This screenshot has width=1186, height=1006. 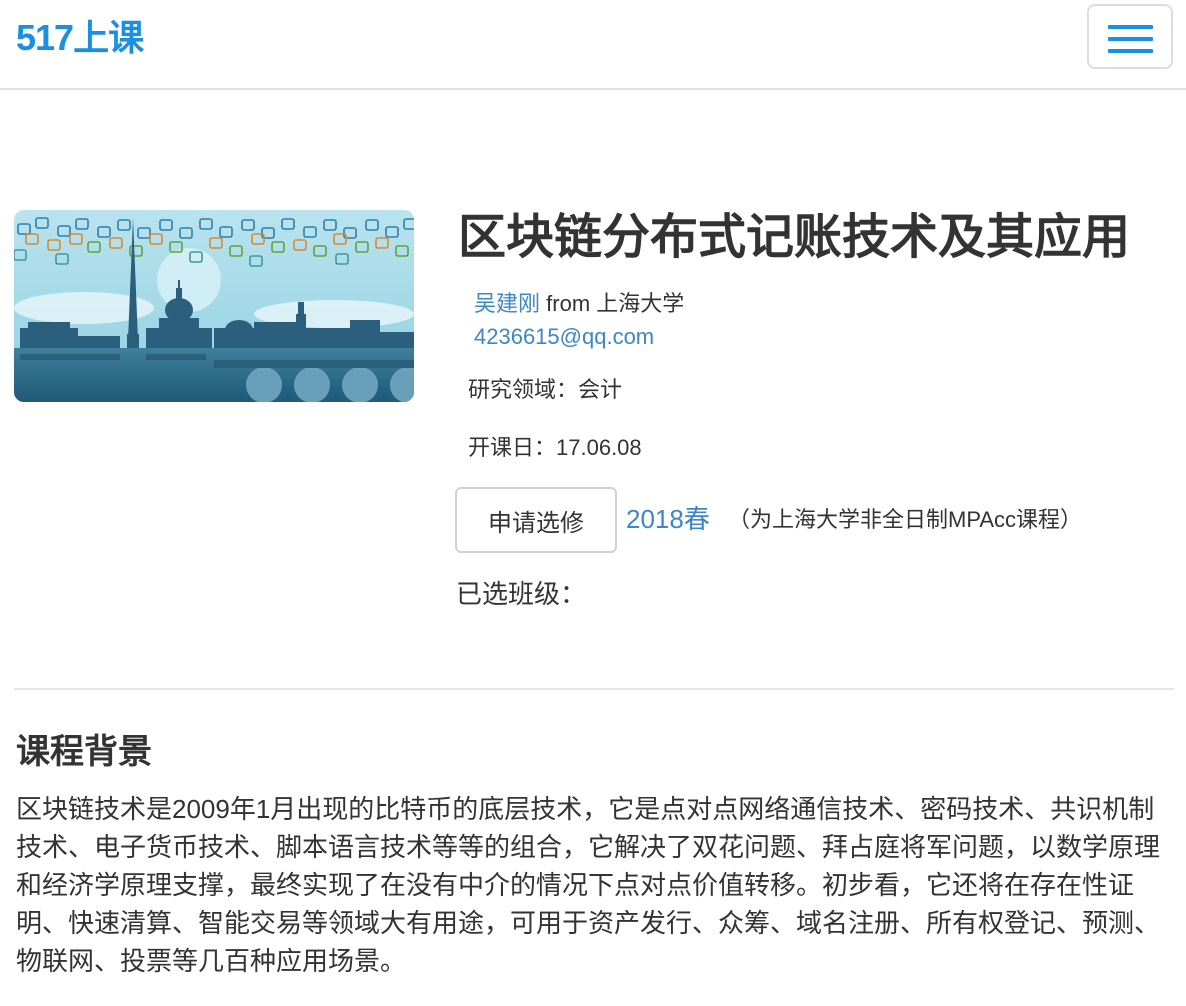 I want to click on course-title: 区块链分布式记账技术及其应用, so click(x=794, y=237).